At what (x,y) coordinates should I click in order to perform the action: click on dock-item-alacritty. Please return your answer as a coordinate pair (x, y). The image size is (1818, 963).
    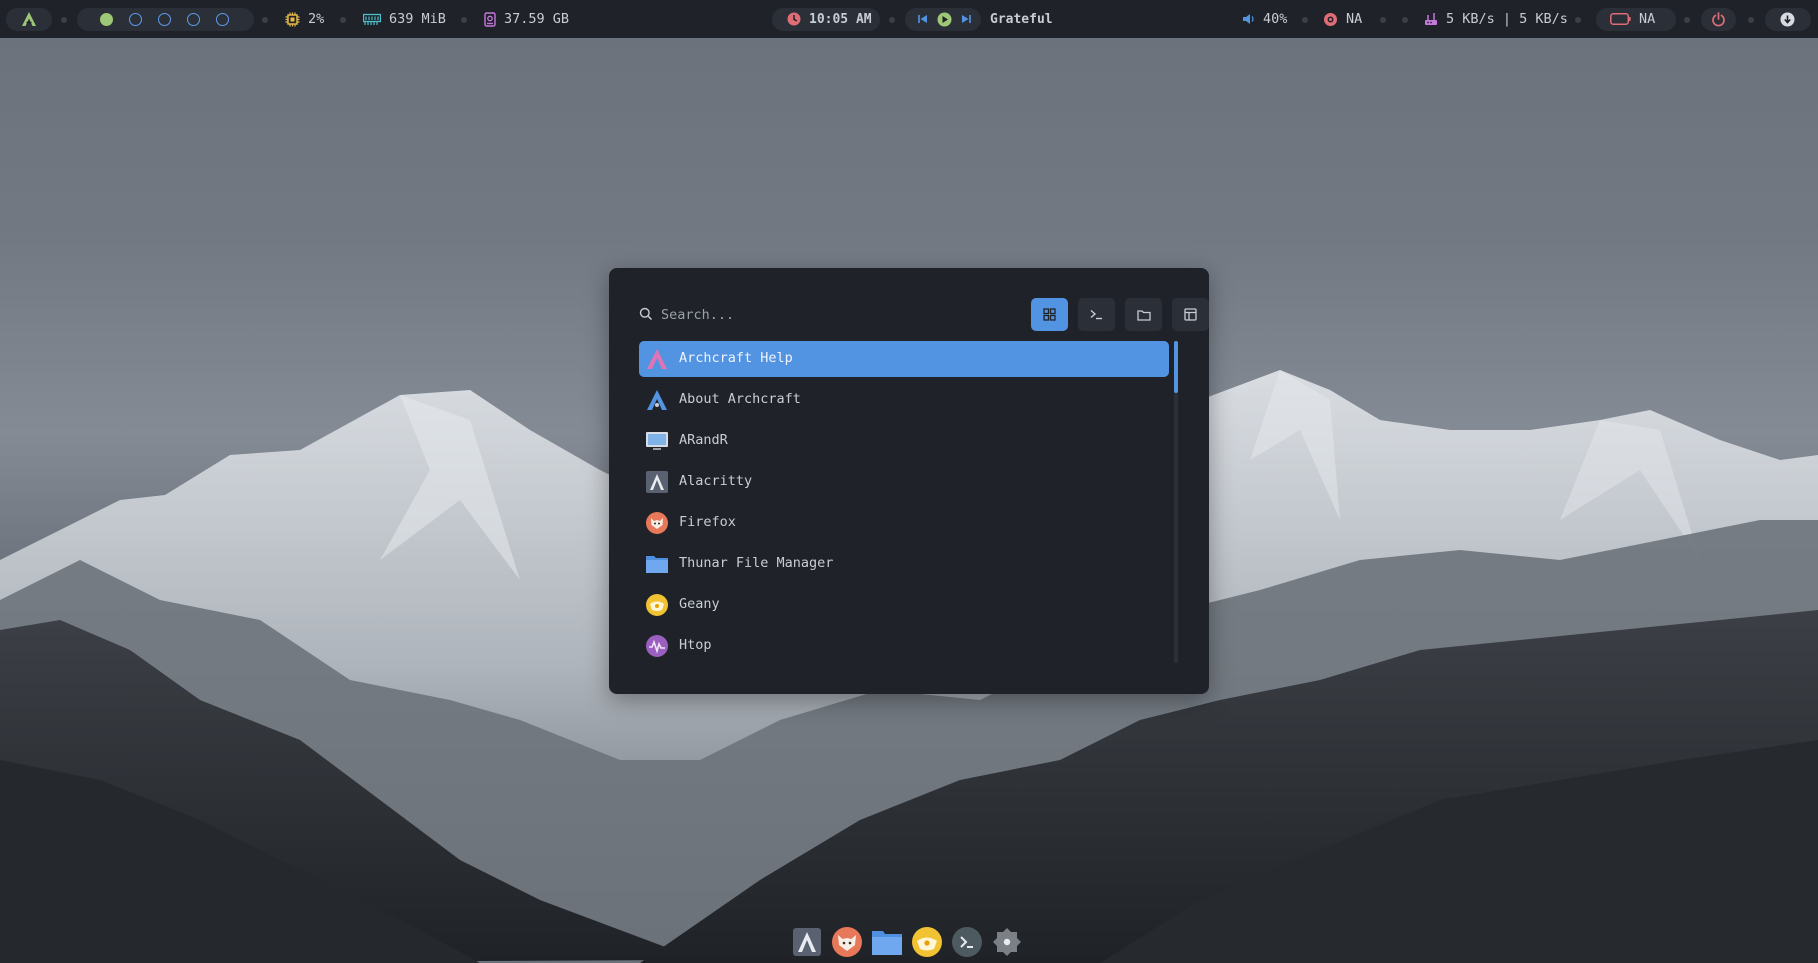
    Looking at the image, I should click on (807, 942).